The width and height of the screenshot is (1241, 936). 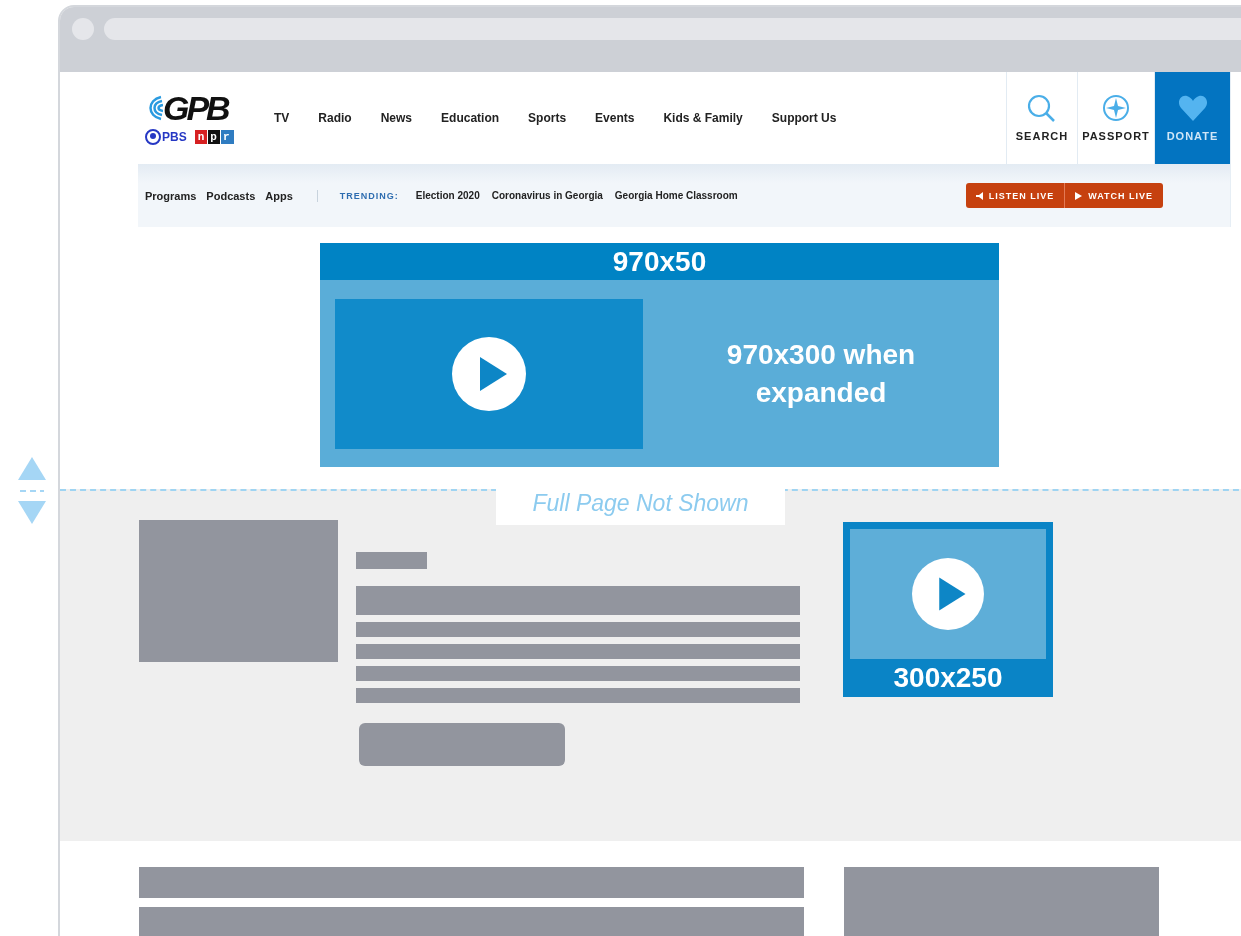 What do you see at coordinates (703, 118) in the screenshot?
I see `nav-link: Kids & Family` at bounding box center [703, 118].